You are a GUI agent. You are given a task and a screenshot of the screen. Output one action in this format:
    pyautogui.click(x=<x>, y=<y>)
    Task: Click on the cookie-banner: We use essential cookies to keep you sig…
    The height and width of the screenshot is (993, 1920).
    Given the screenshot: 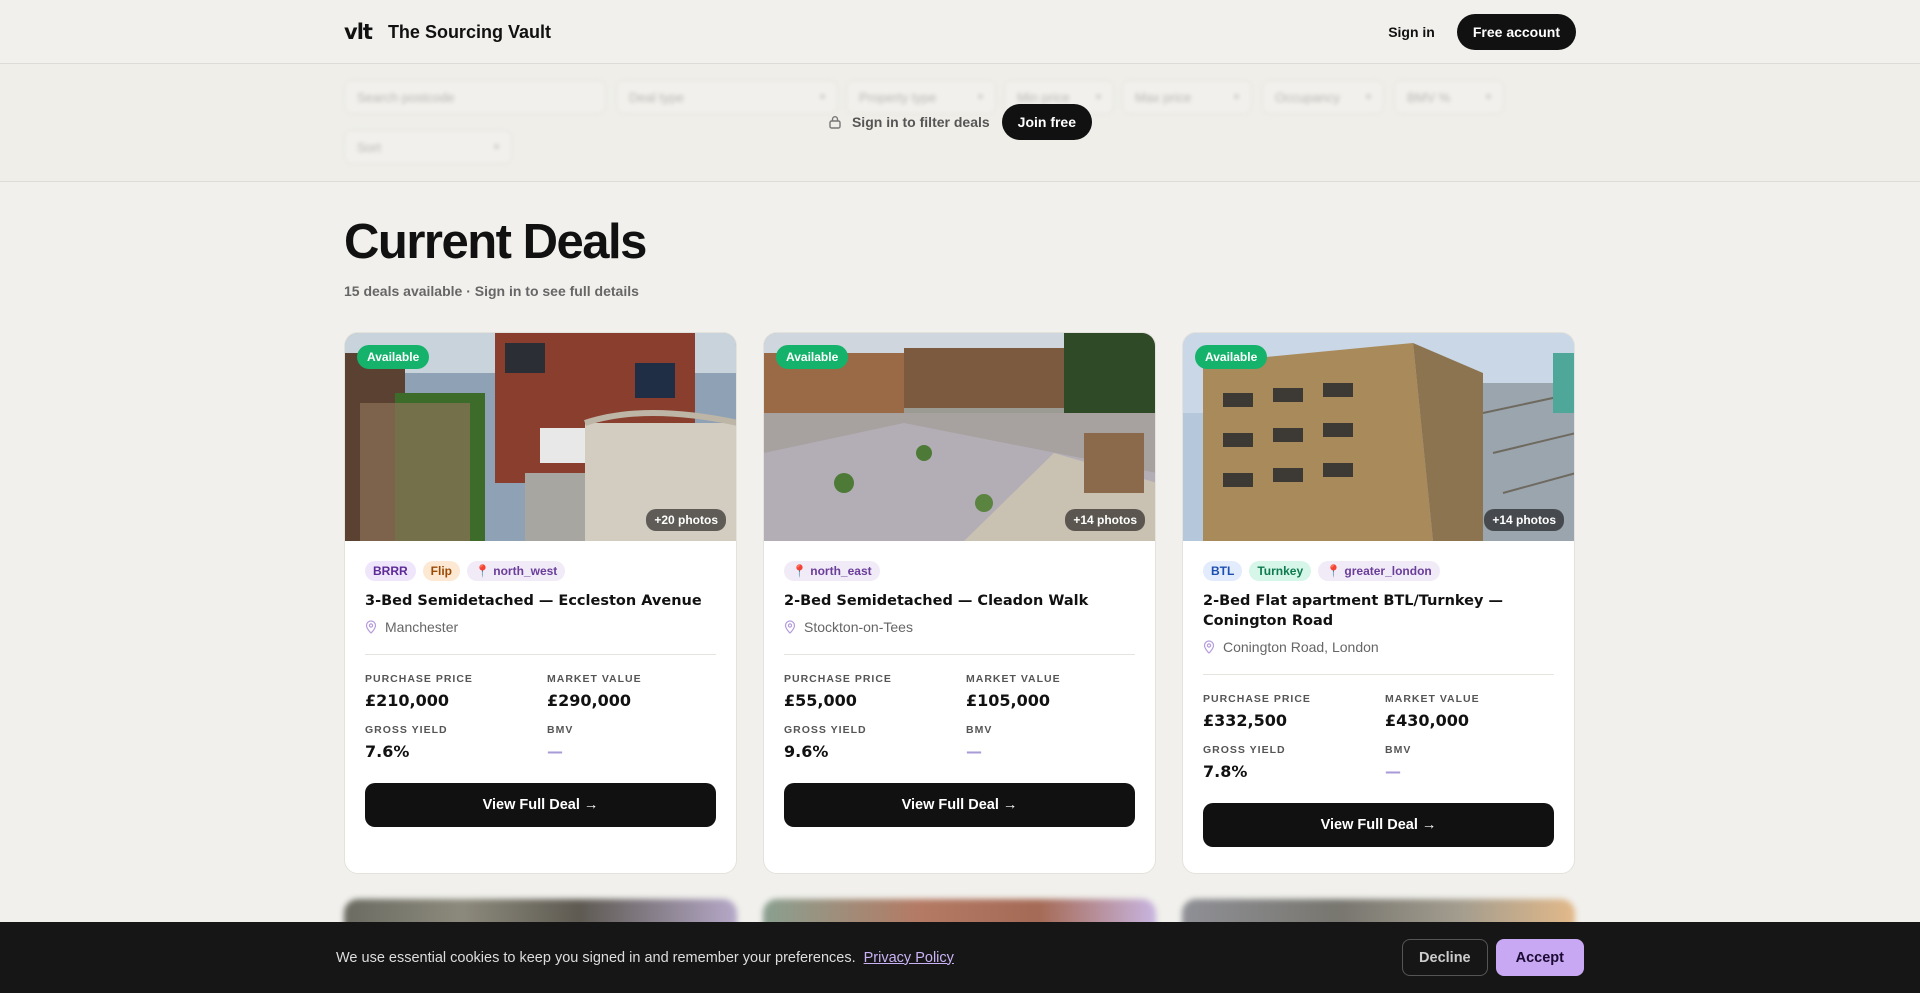 What is the action you would take?
    pyautogui.click(x=960, y=957)
    